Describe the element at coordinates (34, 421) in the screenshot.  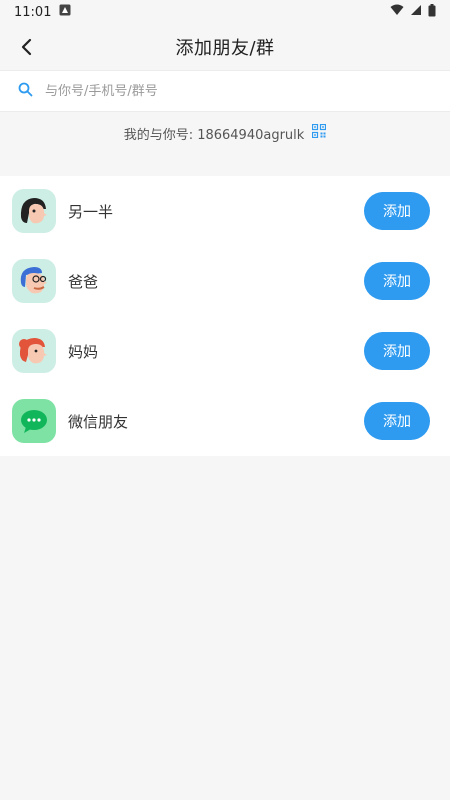
I see `wechat-icon` at that location.